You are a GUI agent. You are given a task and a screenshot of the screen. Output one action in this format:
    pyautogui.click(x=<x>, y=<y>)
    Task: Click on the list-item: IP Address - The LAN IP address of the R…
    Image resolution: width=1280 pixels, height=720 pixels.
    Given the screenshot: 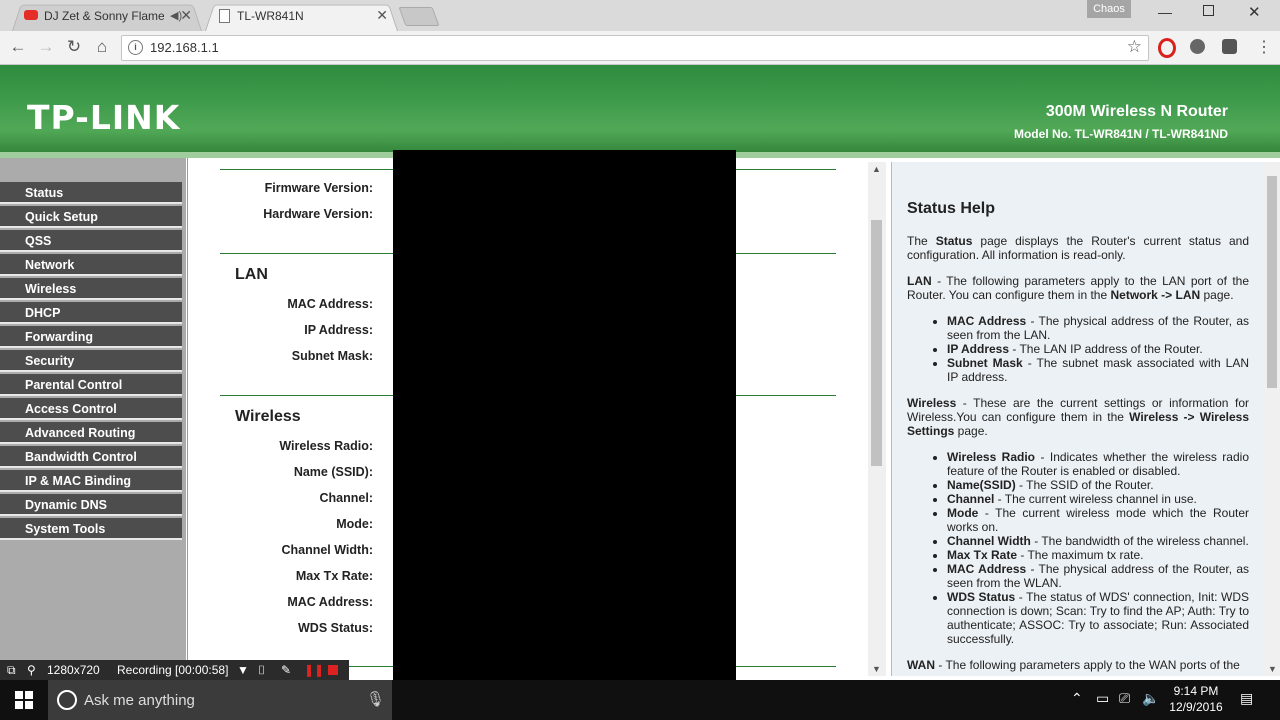 What is the action you would take?
    pyautogui.click(x=1098, y=349)
    